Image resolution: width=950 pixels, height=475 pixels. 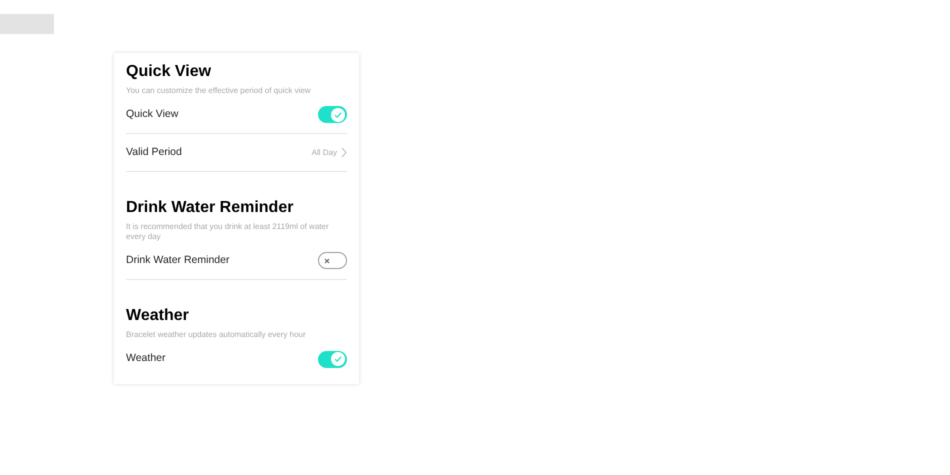 I want to click on placeholder-bar, so click(x=27, y=24).